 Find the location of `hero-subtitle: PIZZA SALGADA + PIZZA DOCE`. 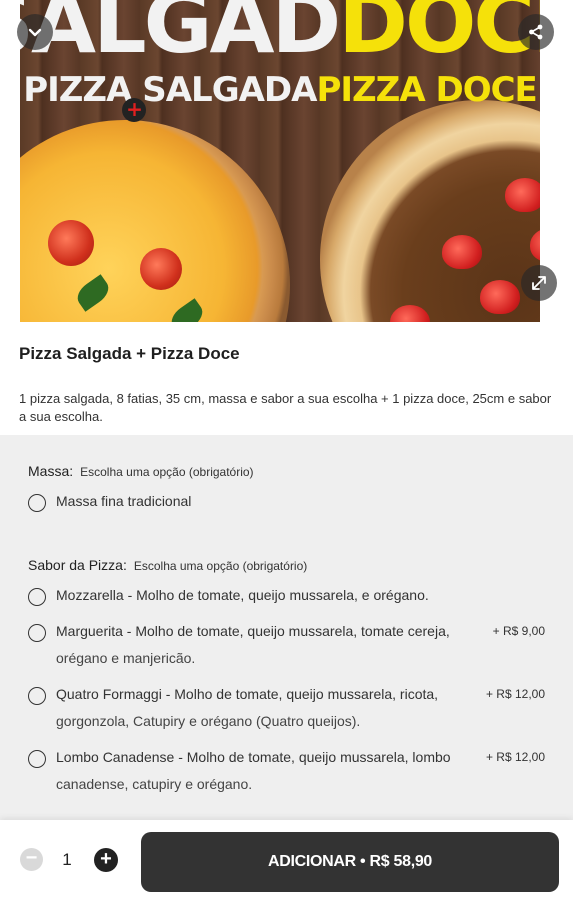

hero-subtitle: PIZZA SALGADA + PIZZA DOCE is located at coordinates (280, 96).